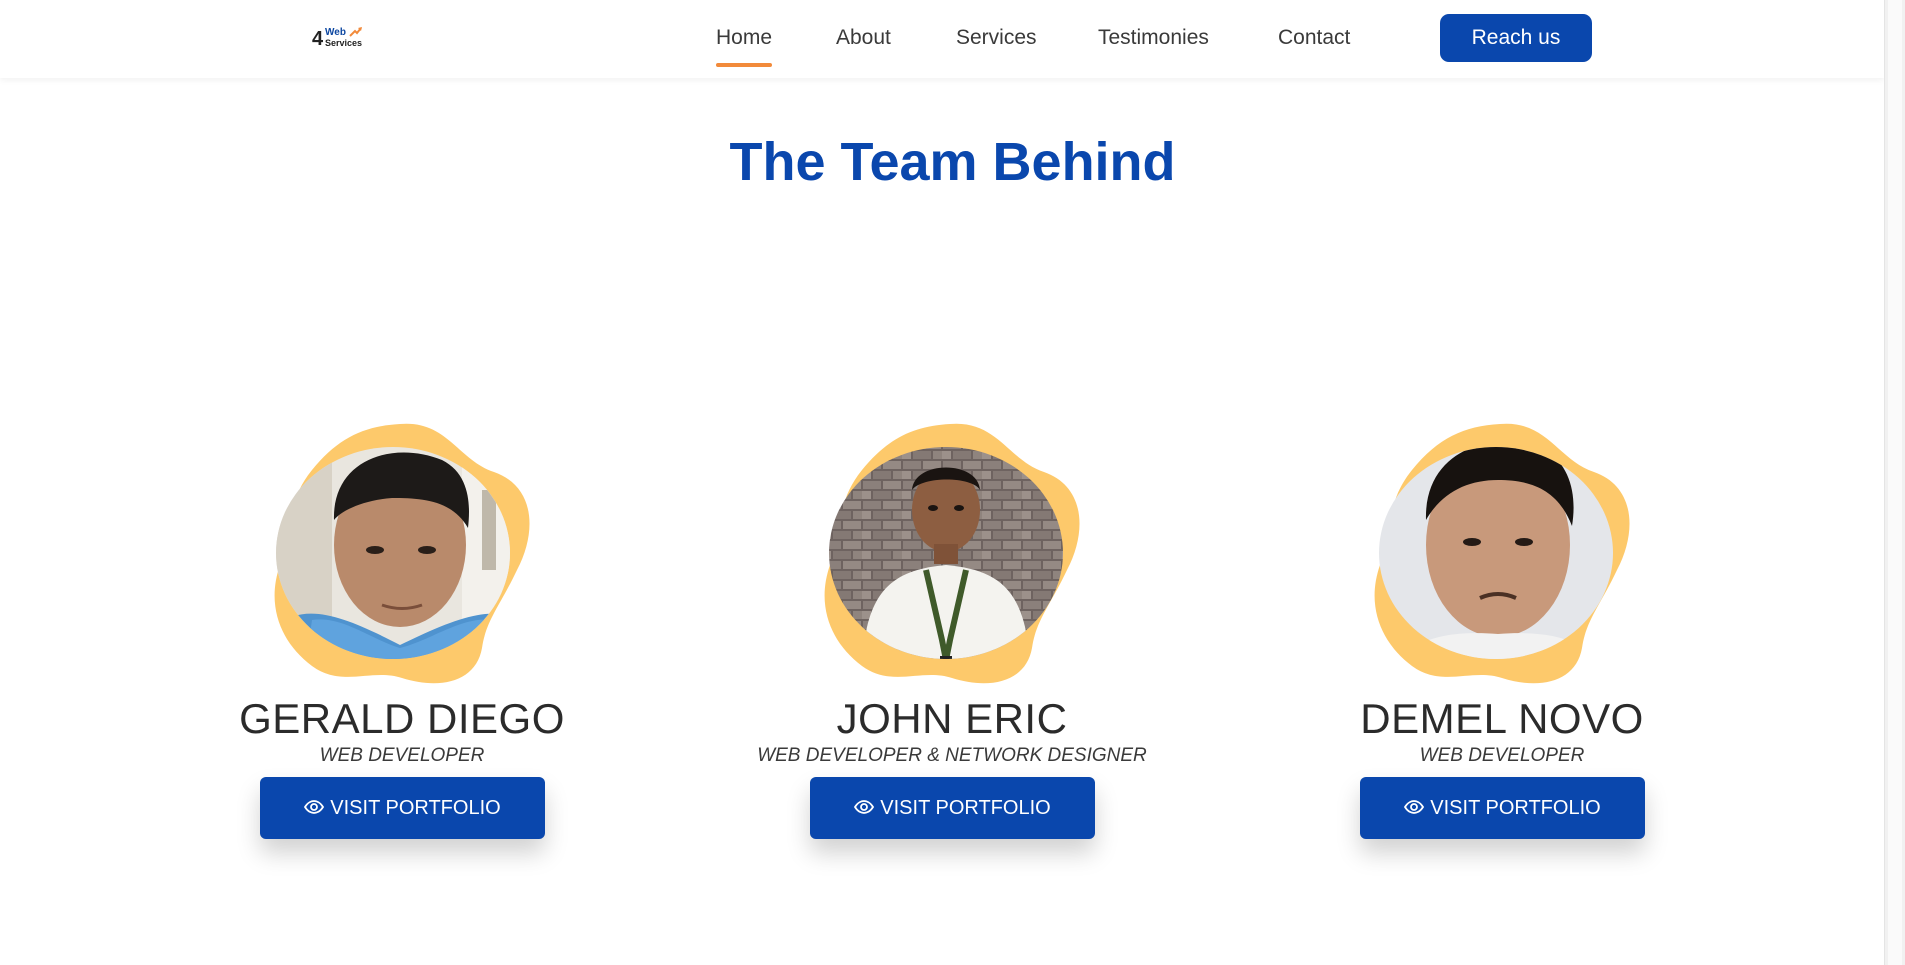  I want to click on page-scrollbar, so click(1894, 482).